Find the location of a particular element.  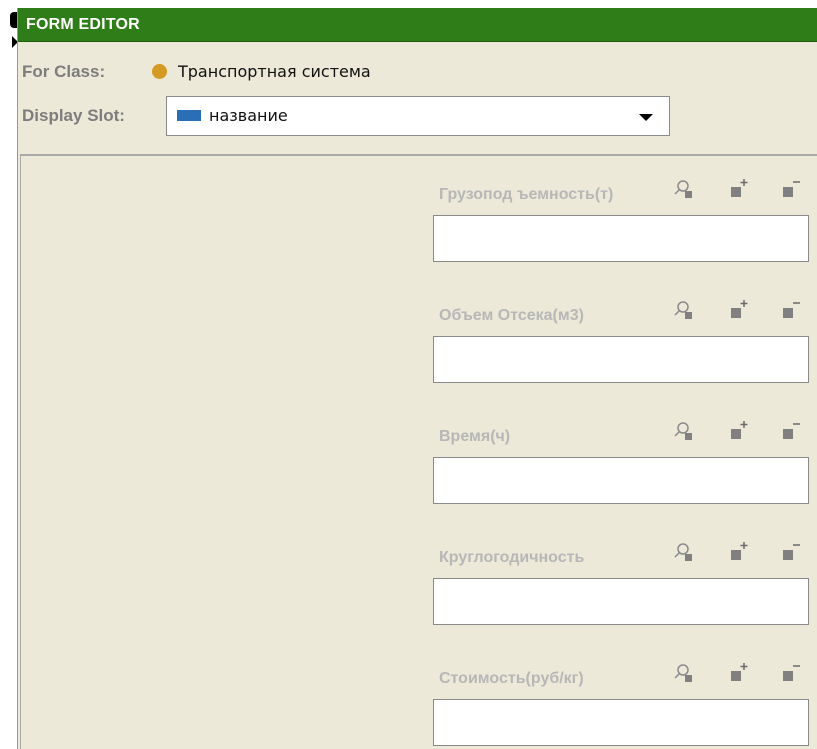

slot-widget: Круглогодичность is located at coordinates (621, 600).